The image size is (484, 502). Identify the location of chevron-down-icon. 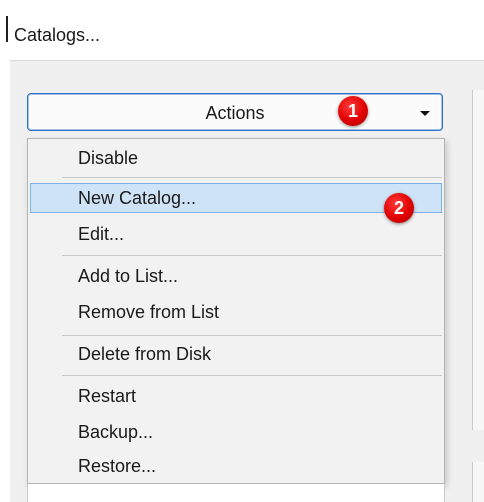
(425, 113).